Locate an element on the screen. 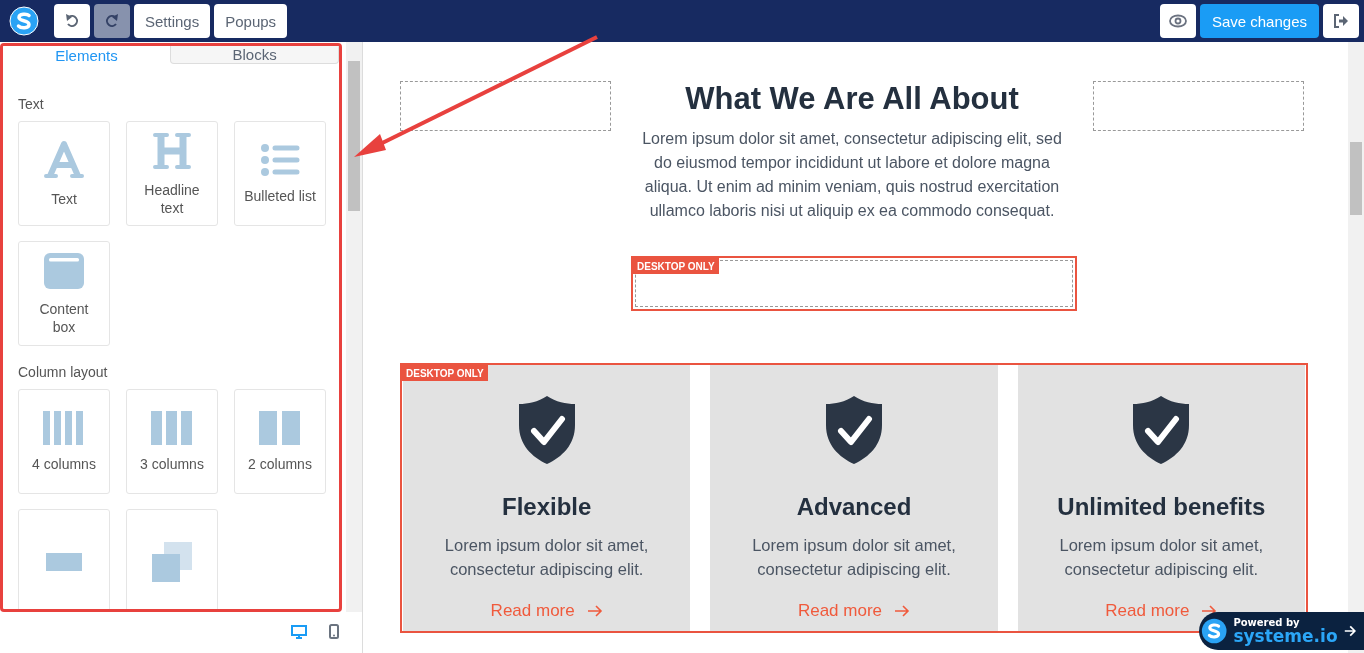 This screenshot has width=1364, height=653. exit-icon is located at coordinates (1341, 21).